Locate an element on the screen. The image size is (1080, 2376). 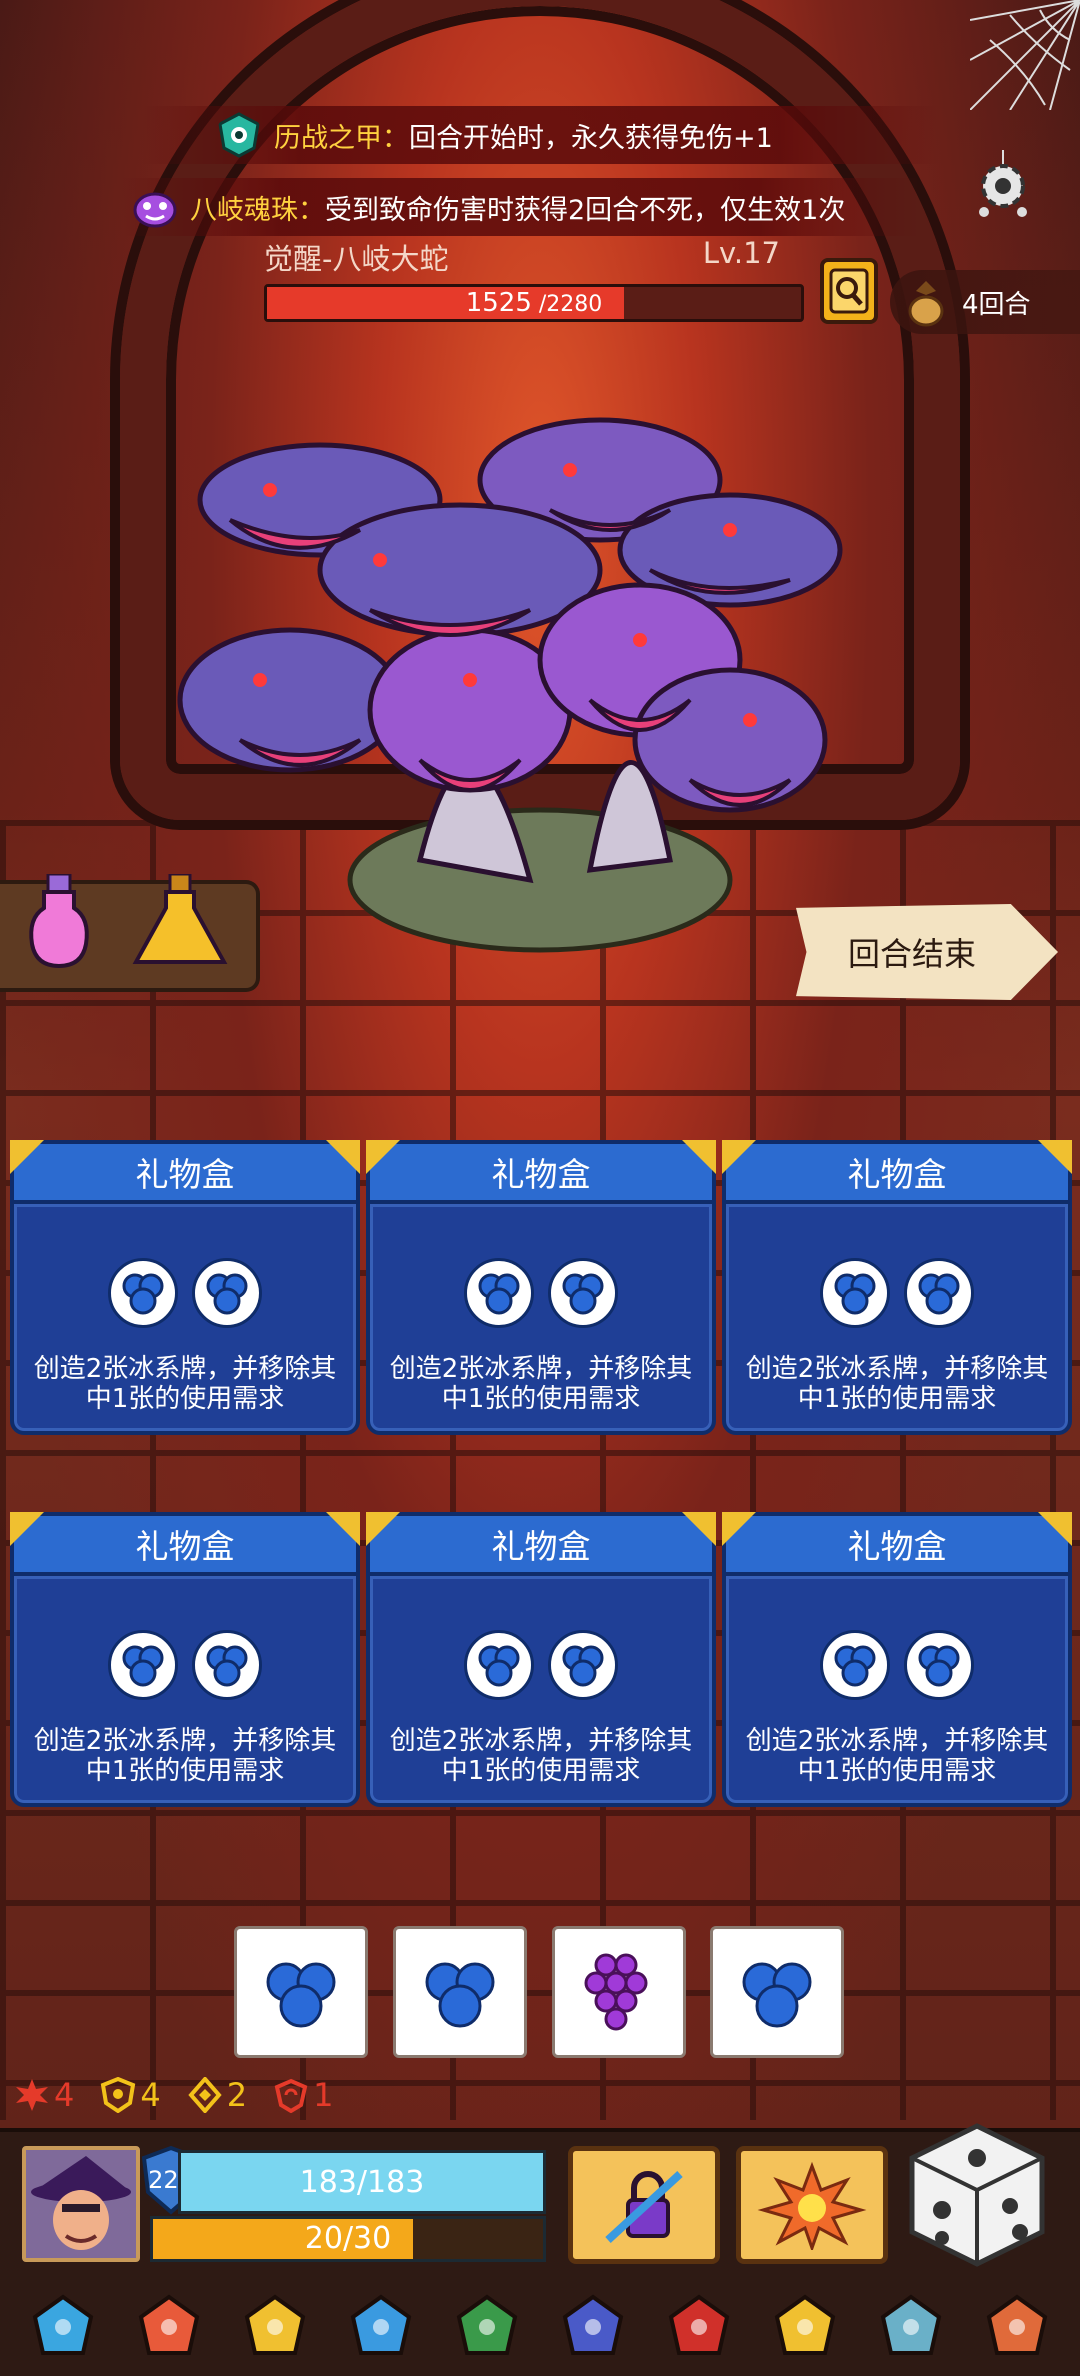
turn-counter: 4回合 is located at coordinates (985, 302).